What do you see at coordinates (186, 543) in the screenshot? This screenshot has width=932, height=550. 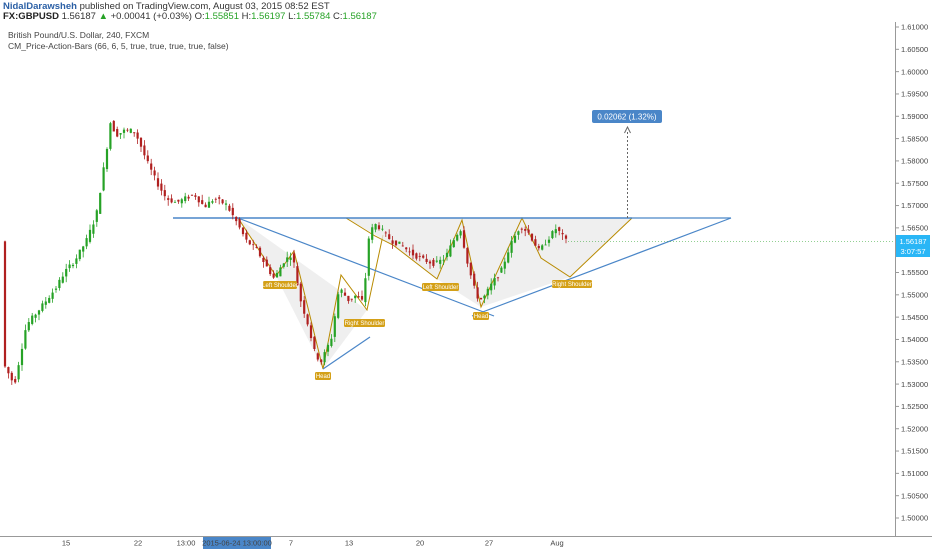 I see `x-tick-label: 13:00` at bounding box center [186, 543].